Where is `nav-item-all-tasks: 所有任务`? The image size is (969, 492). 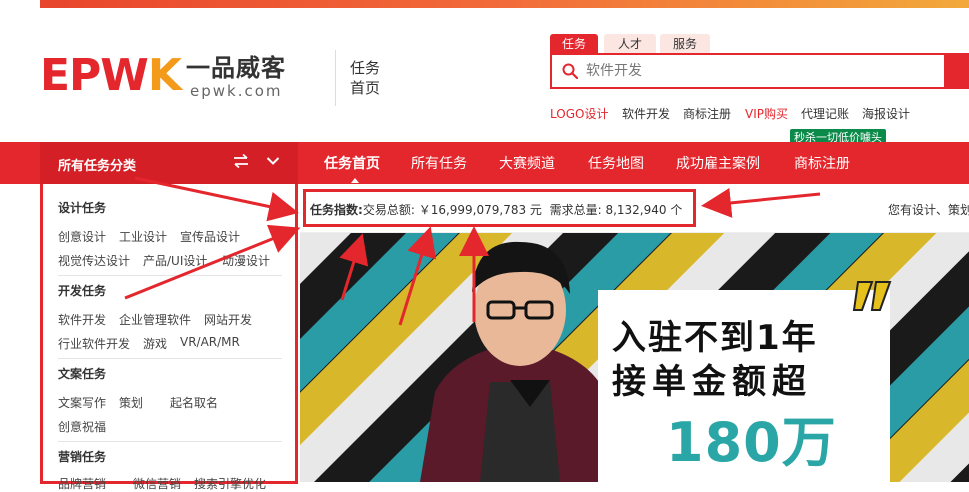
nav-item-all-tasks: 所有任务 is located at coordinates (439, 163).